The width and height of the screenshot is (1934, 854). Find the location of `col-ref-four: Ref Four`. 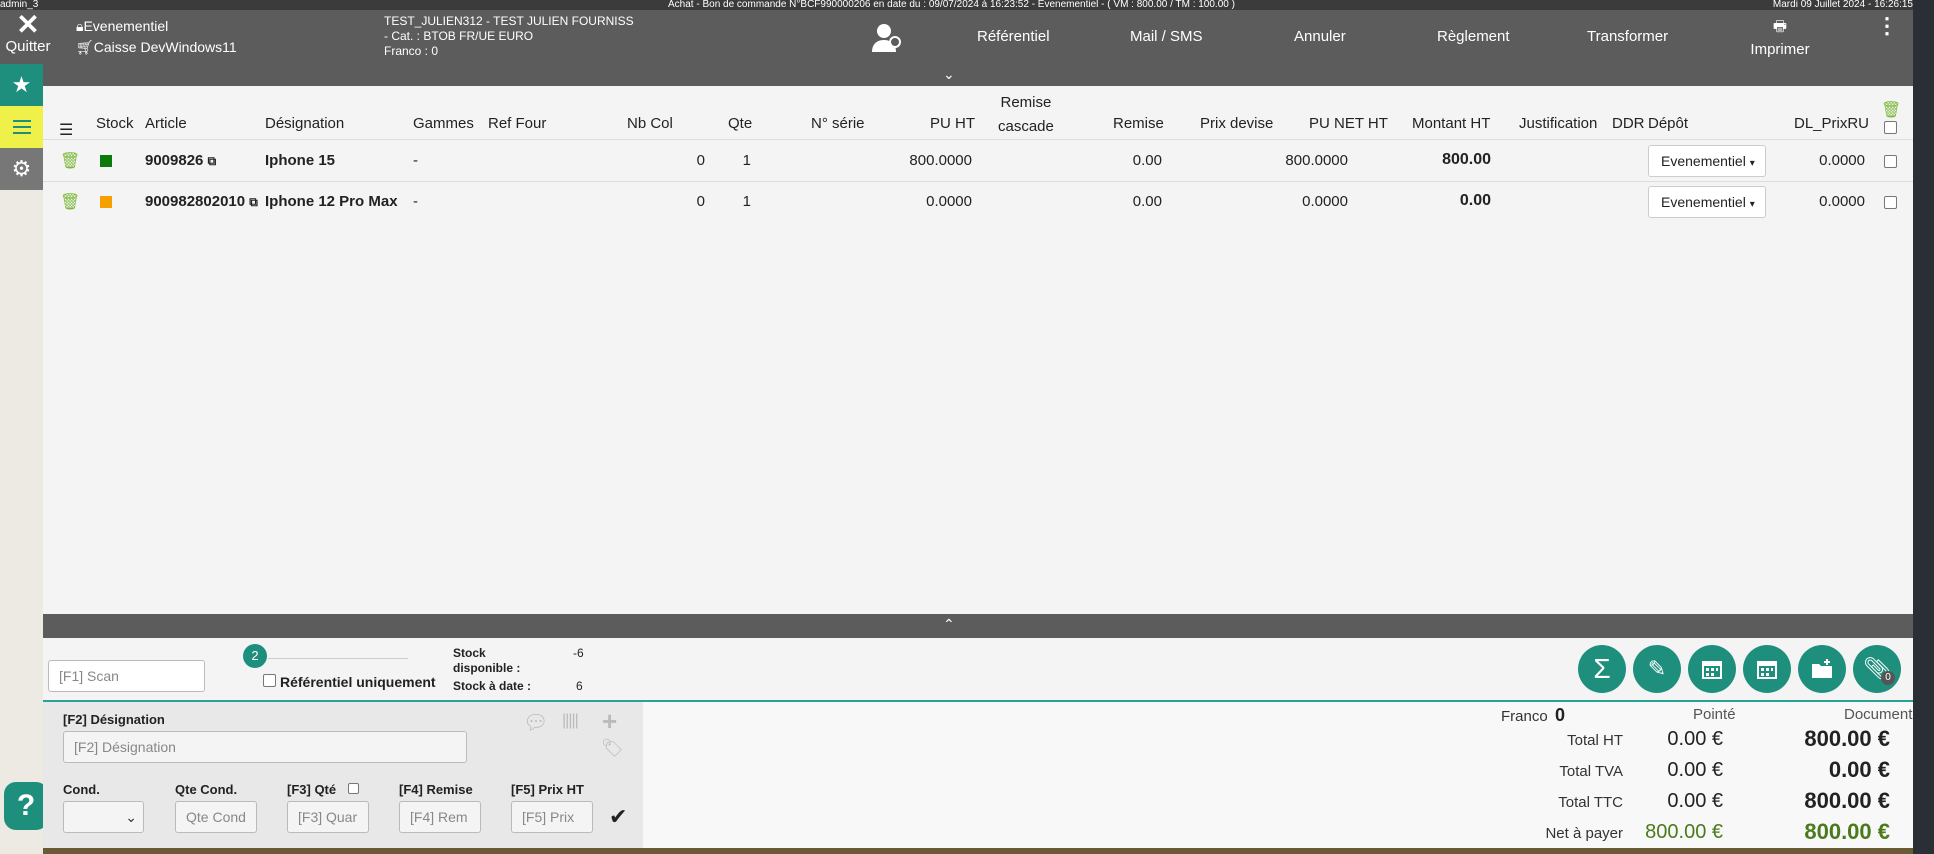

col-ref-four: Ref Four is located at coordinates (517, 123).